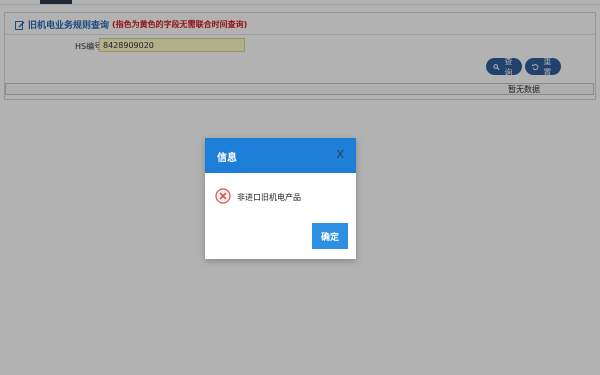 The image size is (600, 375). What do you see at coordinates (223, 196) in the screenshot?
I see `error-x-icon` at bounding box center [223, 196].